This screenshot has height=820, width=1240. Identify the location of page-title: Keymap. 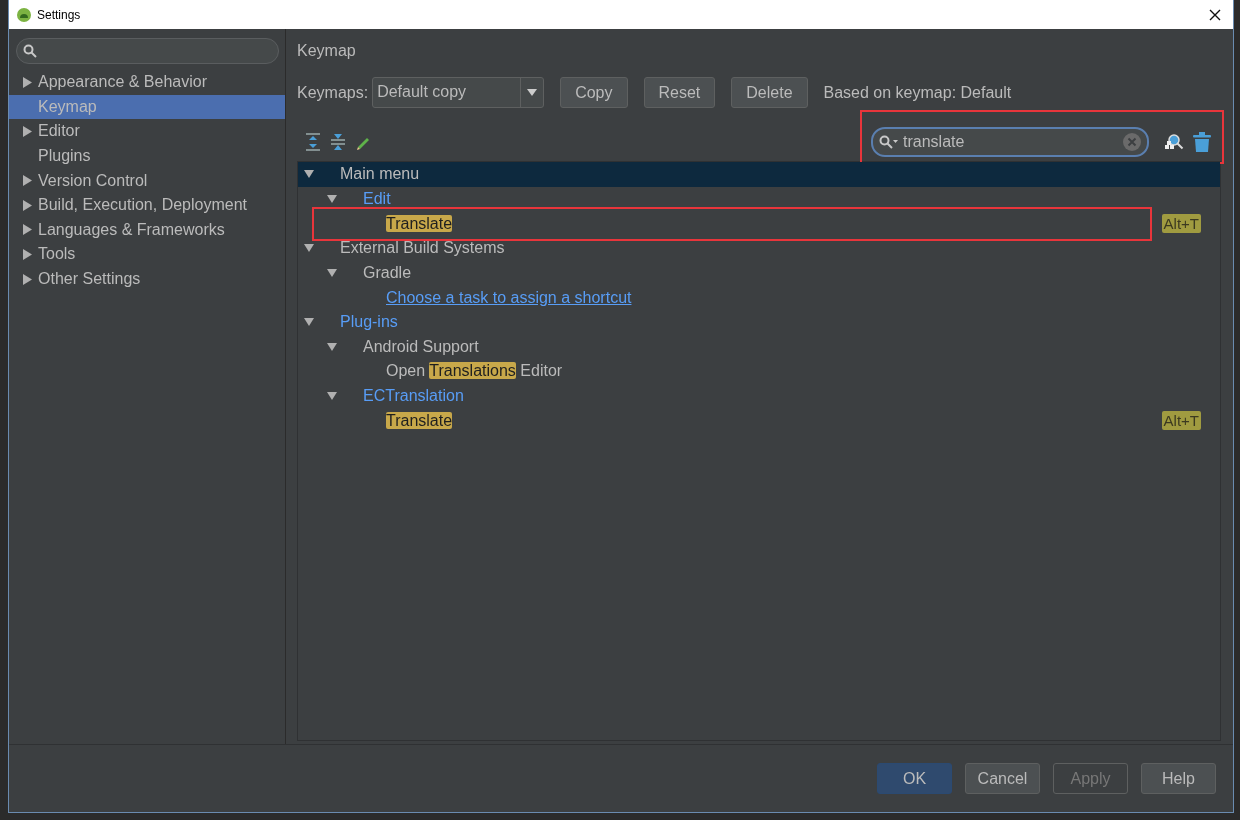
(327, 51).